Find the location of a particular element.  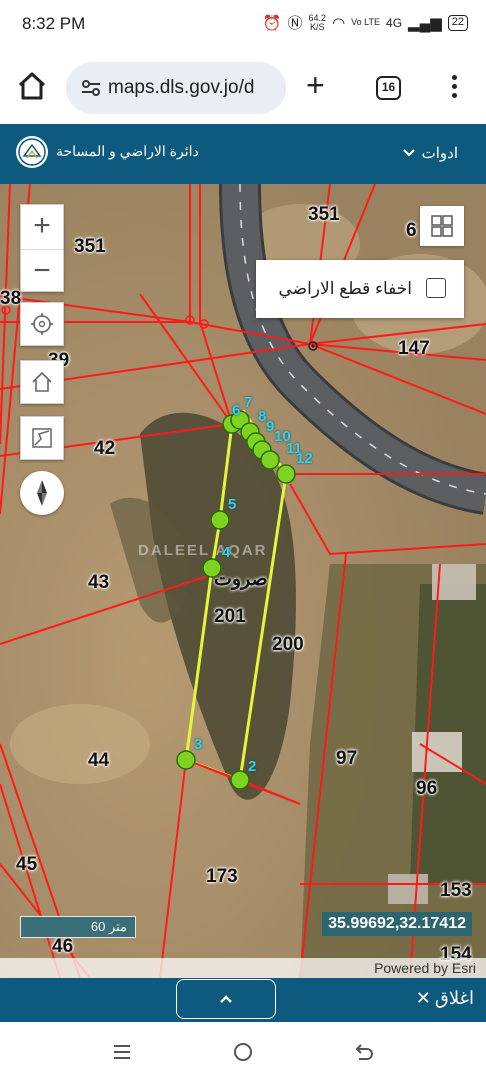

signal-indicator: 4G is located at coordinates (394, 22).